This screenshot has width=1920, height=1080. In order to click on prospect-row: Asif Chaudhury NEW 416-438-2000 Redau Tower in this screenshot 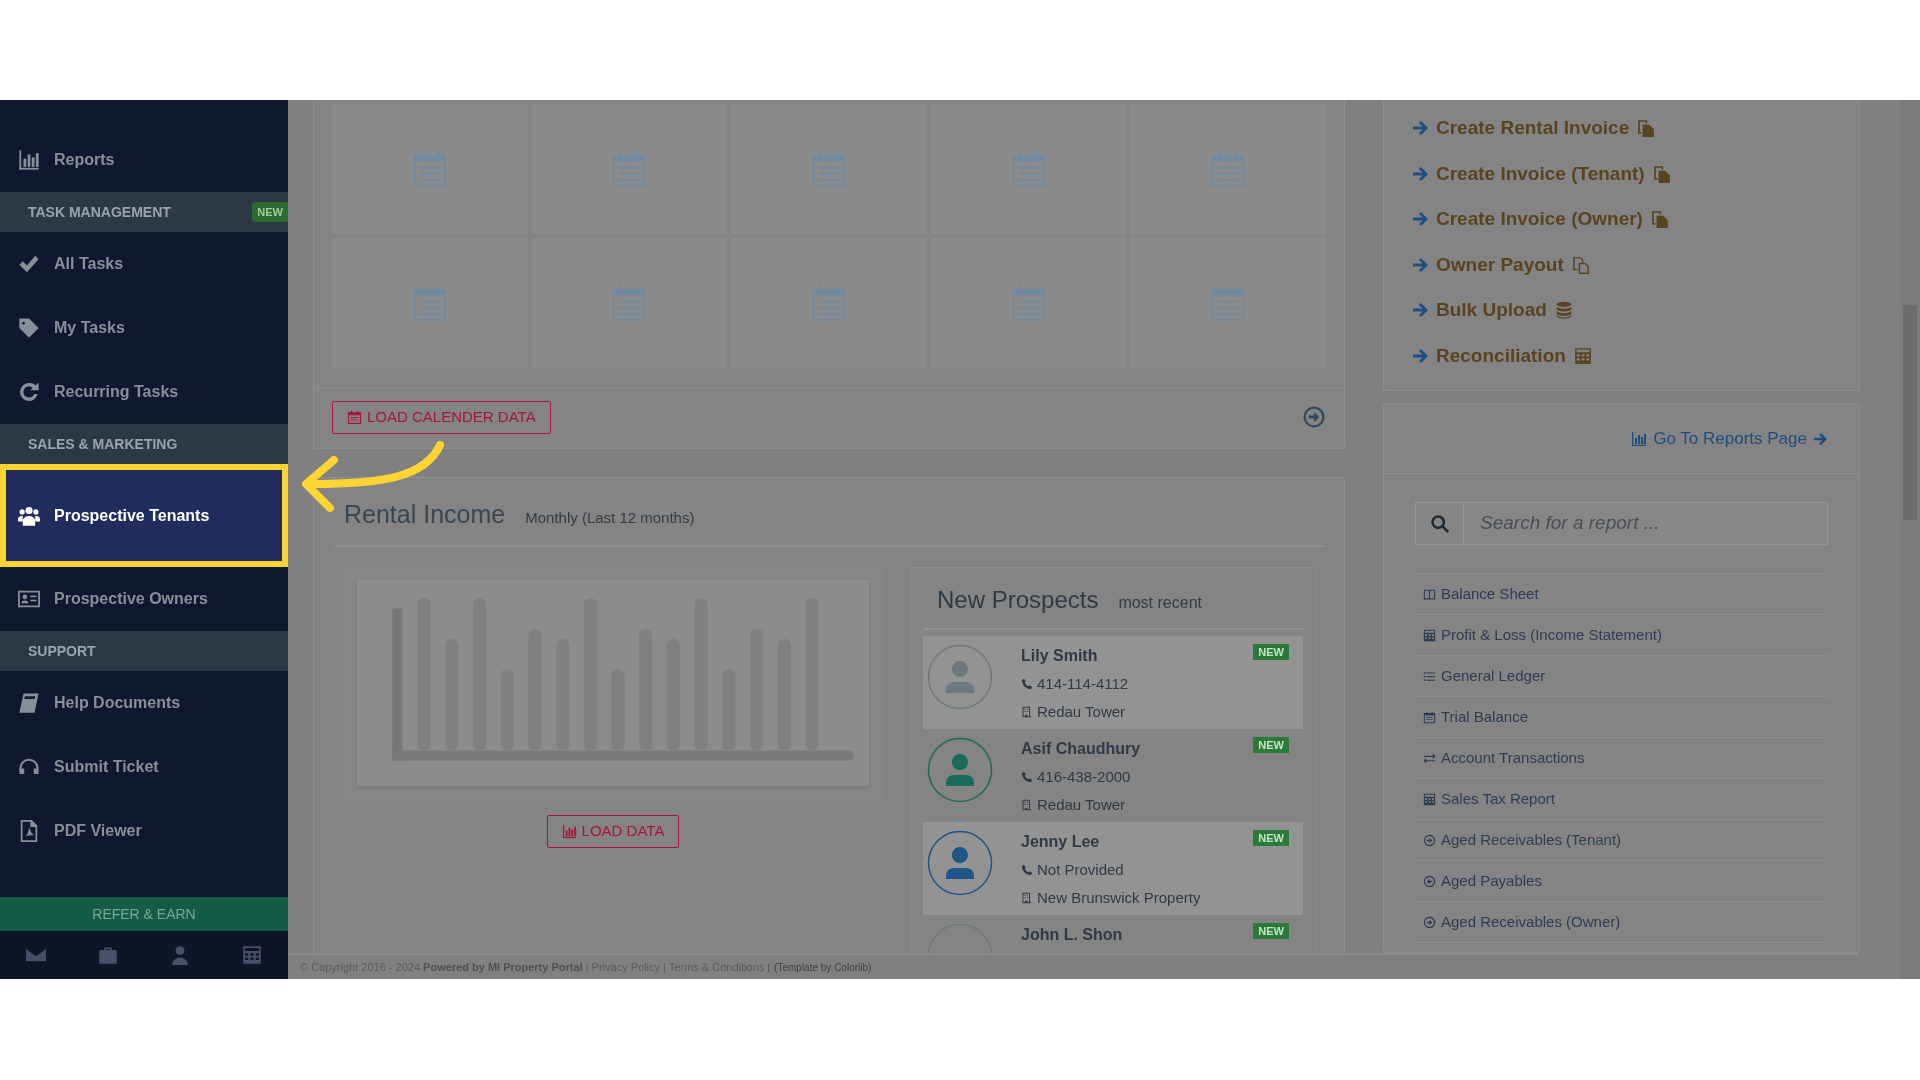, I will do `click(1113, 775)`.